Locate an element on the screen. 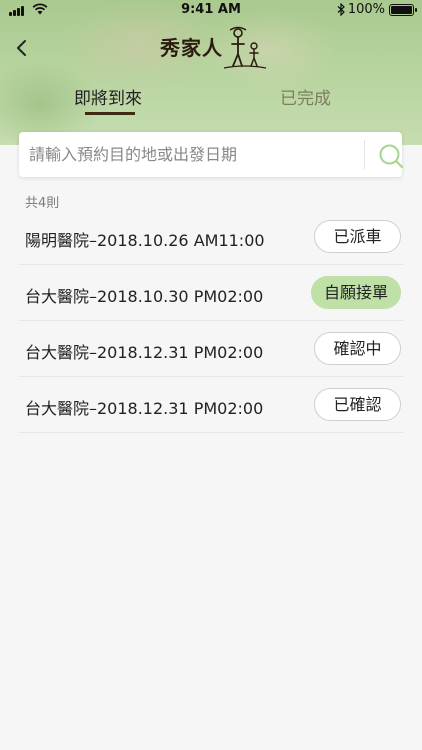  search-icon is located at coordinates (391, 156).